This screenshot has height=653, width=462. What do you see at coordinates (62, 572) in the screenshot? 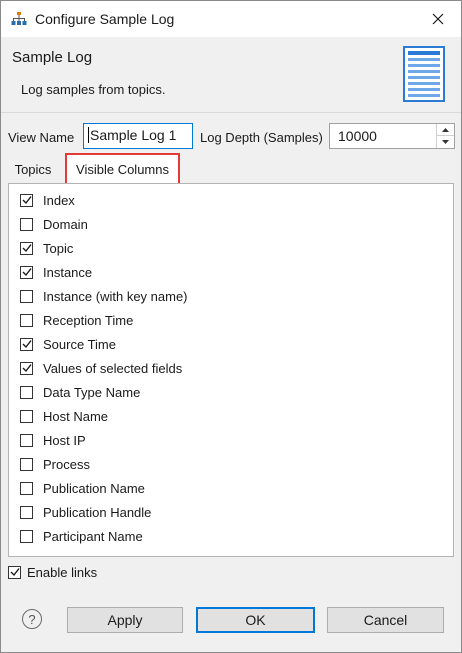
I see `enable-links-label: Enable links` at bounding box center [62, 572].